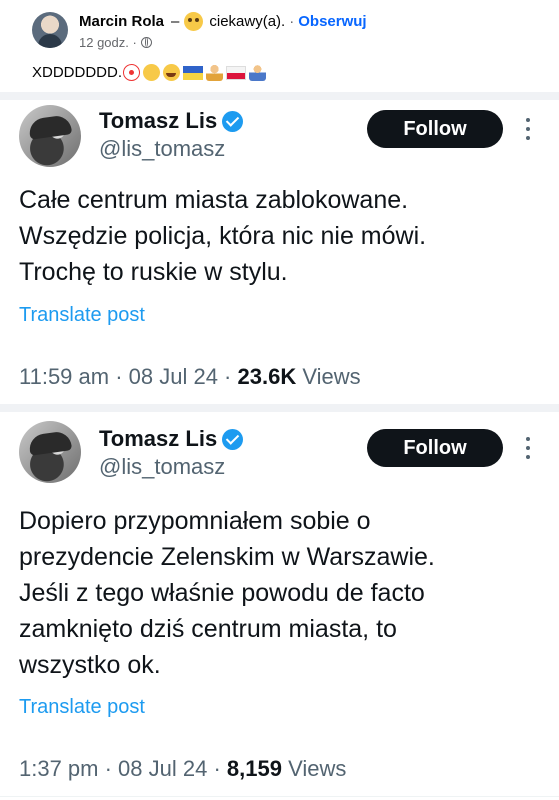 The image size is (559, 800). What do you see at coordinates (214, 72) in the screenshot?
I see `person-icon` at bounding box center [214, 72].